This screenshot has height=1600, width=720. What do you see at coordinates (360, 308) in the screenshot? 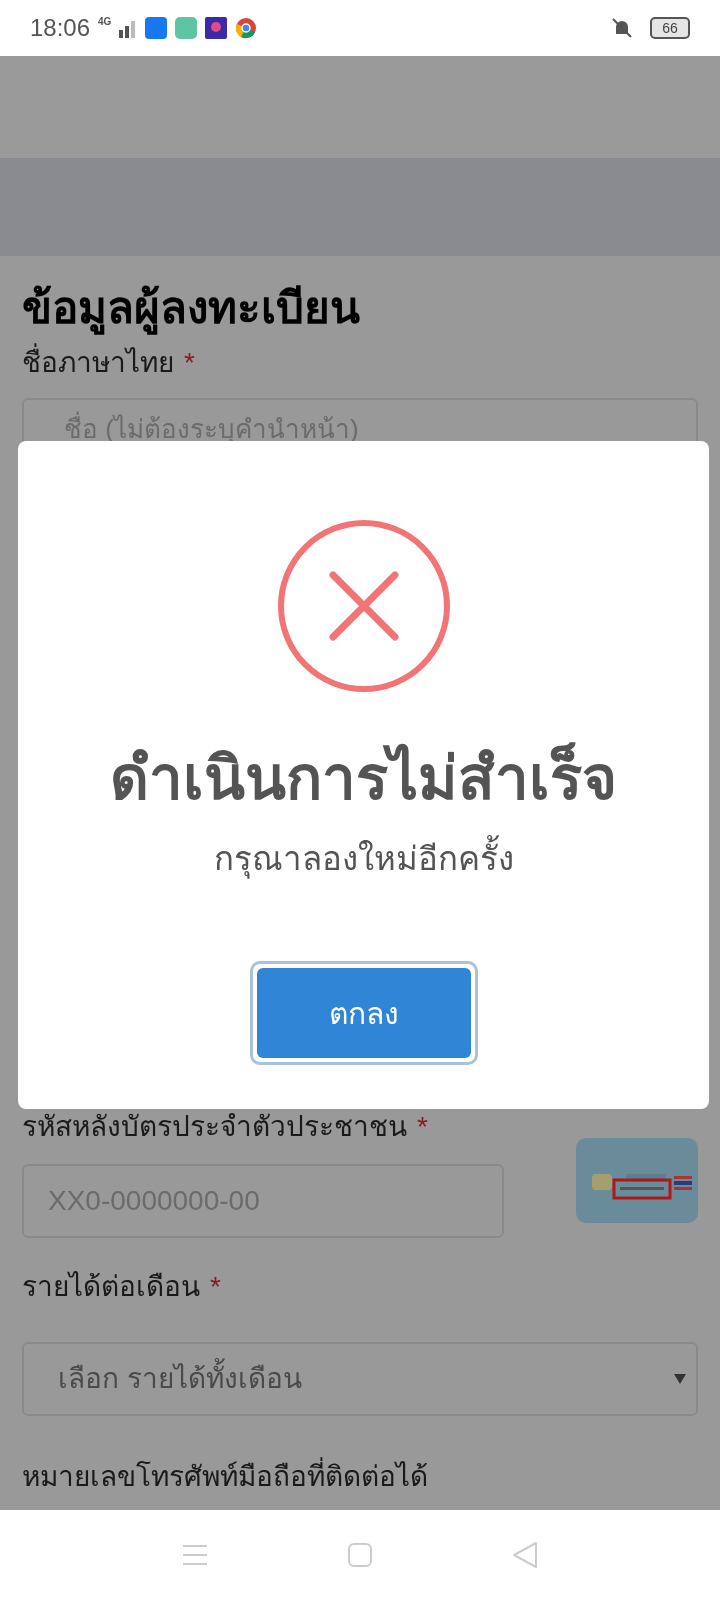
I see `form-title: ข้อมูลผู้ลงทะเบียน` at bounding box center [360, 308].